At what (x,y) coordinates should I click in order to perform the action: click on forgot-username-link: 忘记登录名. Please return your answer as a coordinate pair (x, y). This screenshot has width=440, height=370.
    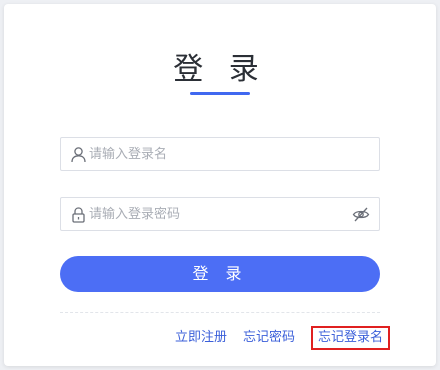
    Looking at the image, I should click on (350, 338).